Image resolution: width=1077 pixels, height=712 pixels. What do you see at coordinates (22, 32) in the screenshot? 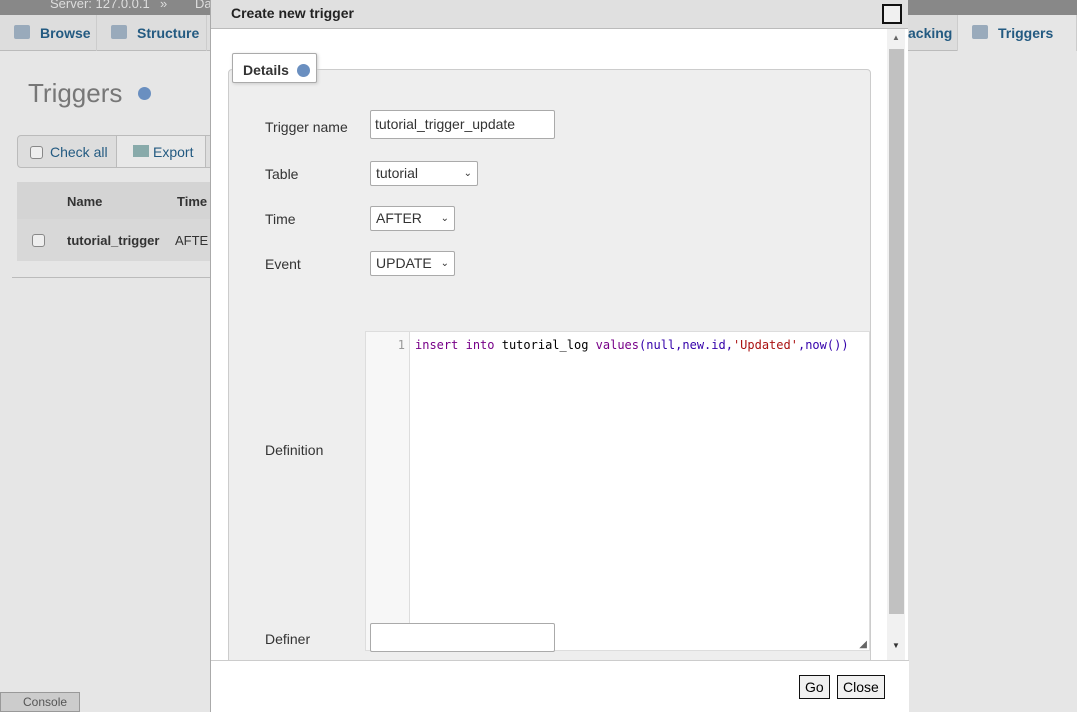
I see `table-icon` at bounding box center [22, 32].